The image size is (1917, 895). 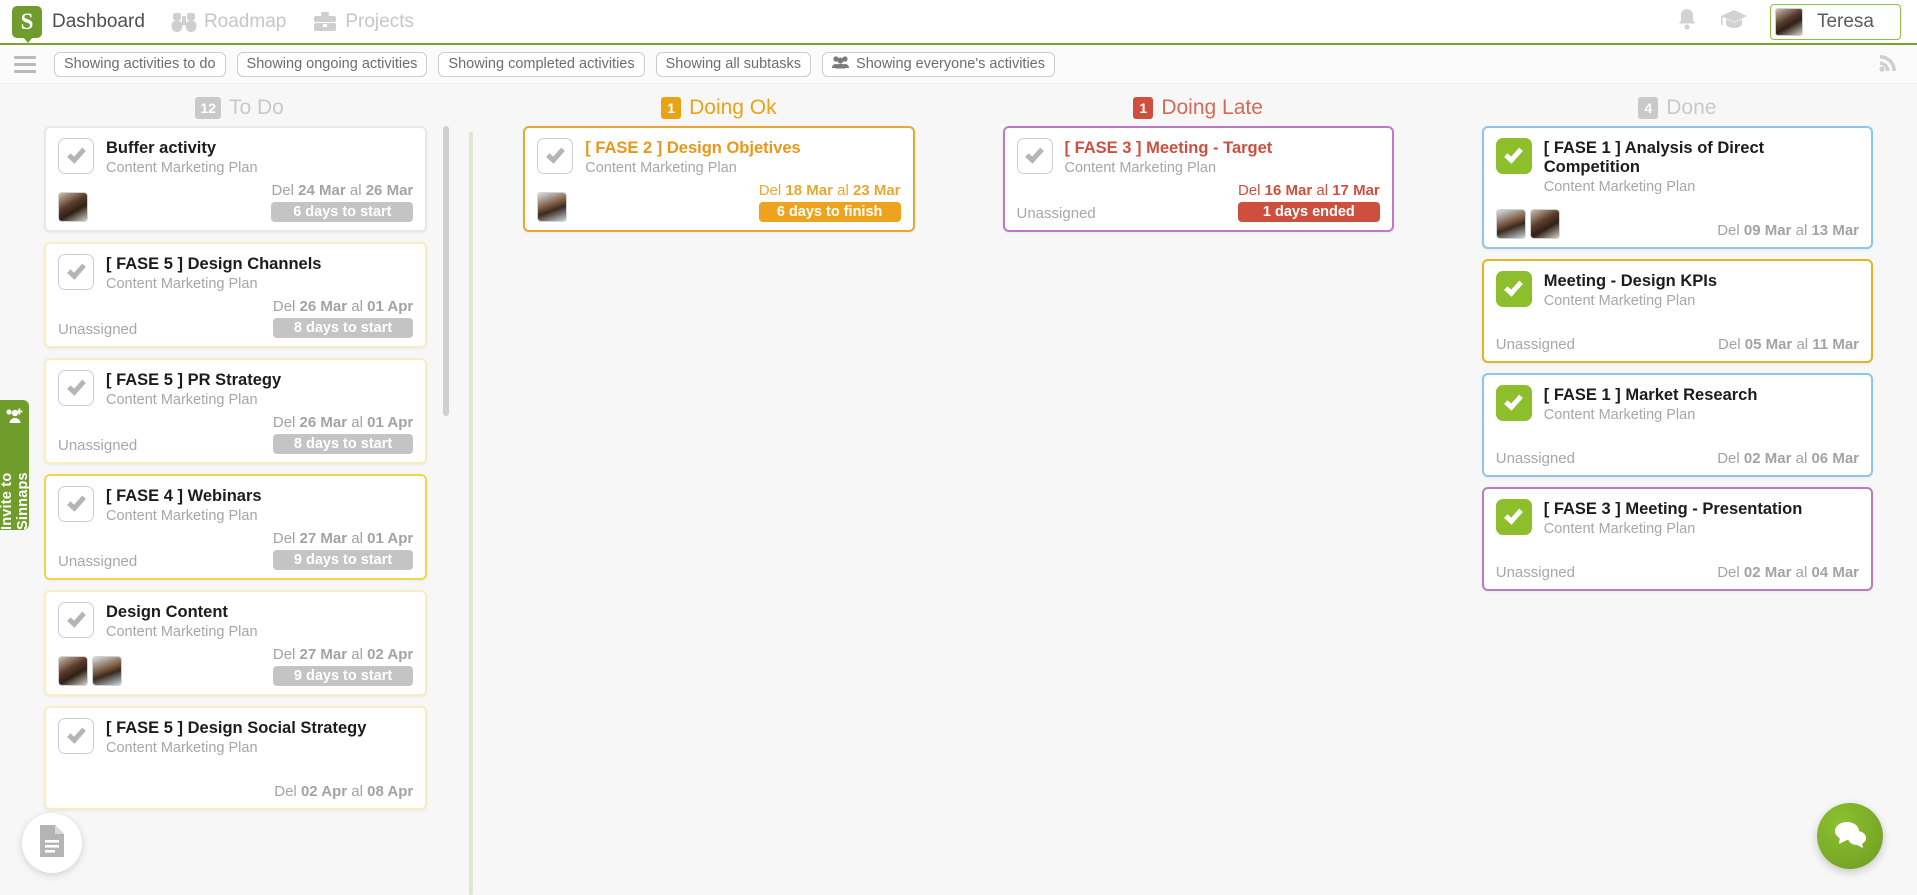 I want to click on filter-chip-label: Showing completed activities, so click(x=541, y=64).